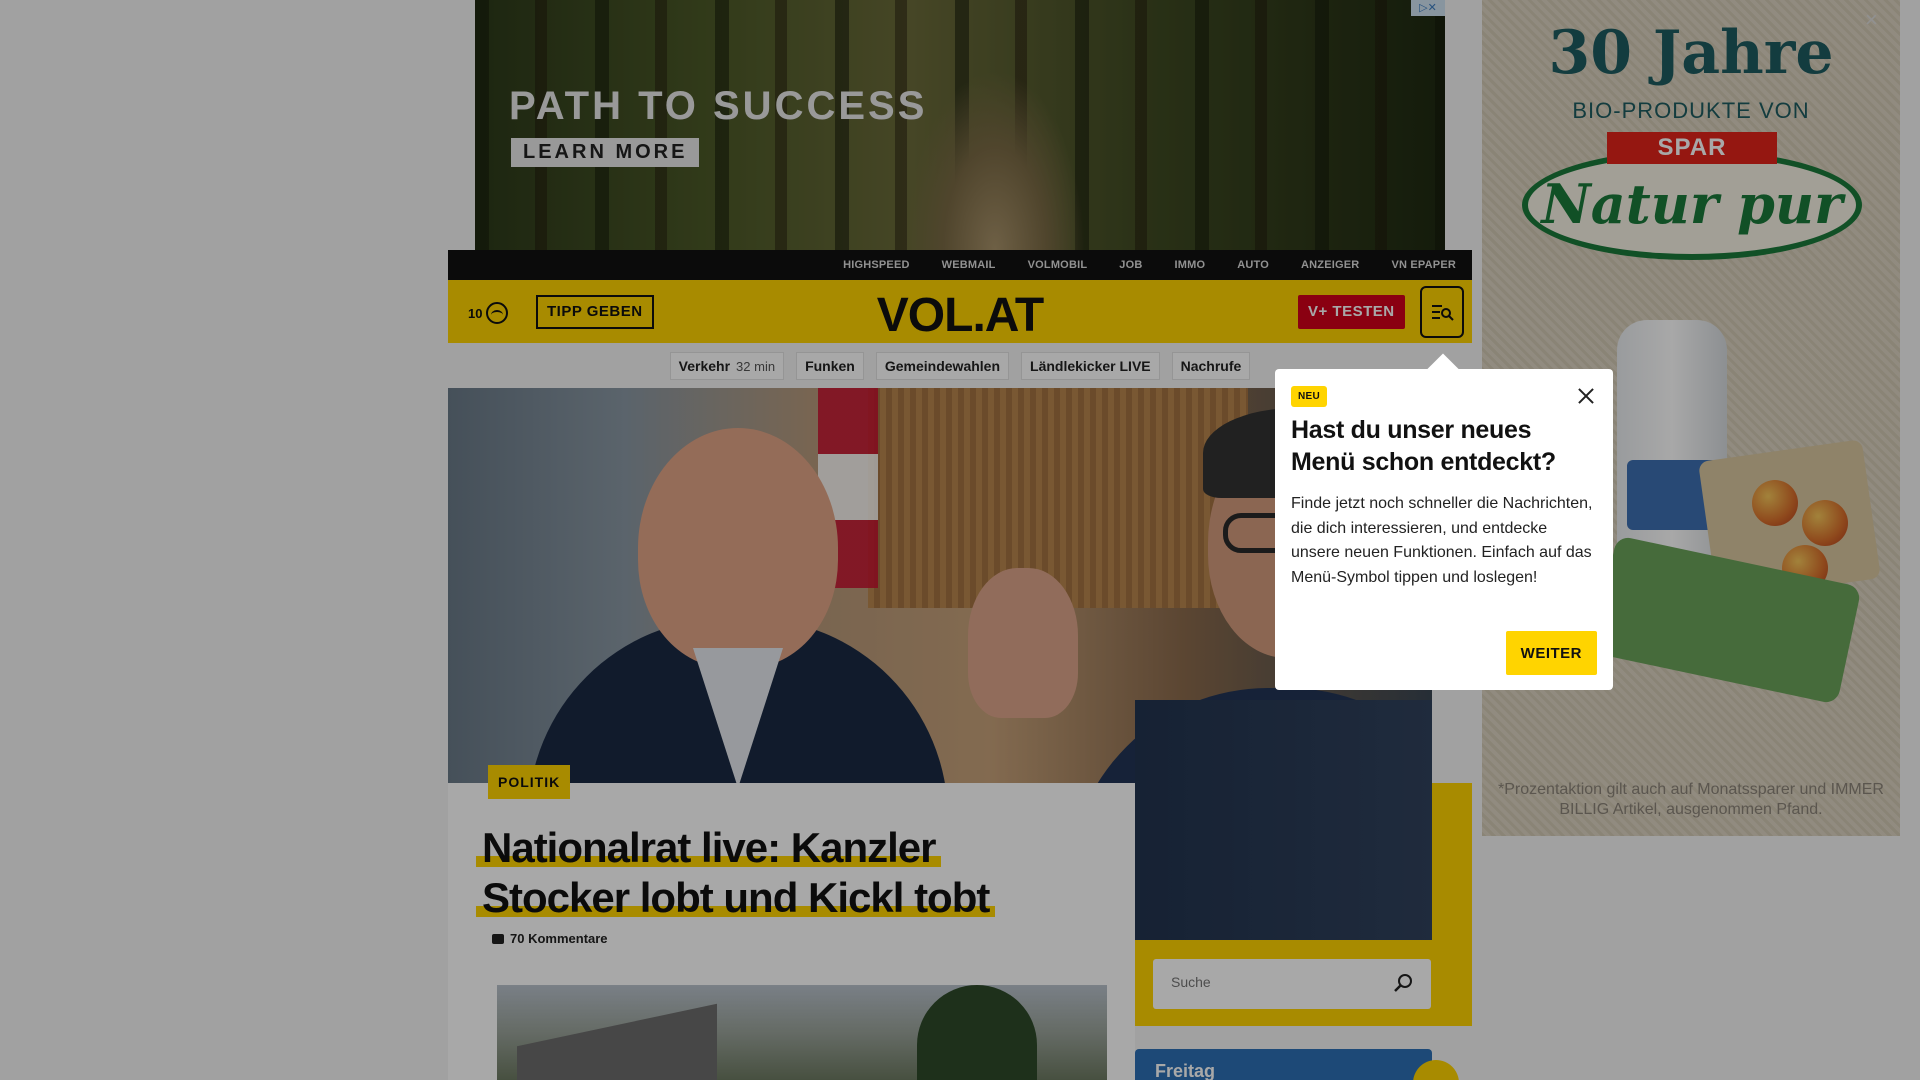  What do you see at coordinates (1423, 446) in the screenshot?
I see `popup-title: Hast du unser neues Menü schon entdeckt?` at bounding box center [1423, 446].